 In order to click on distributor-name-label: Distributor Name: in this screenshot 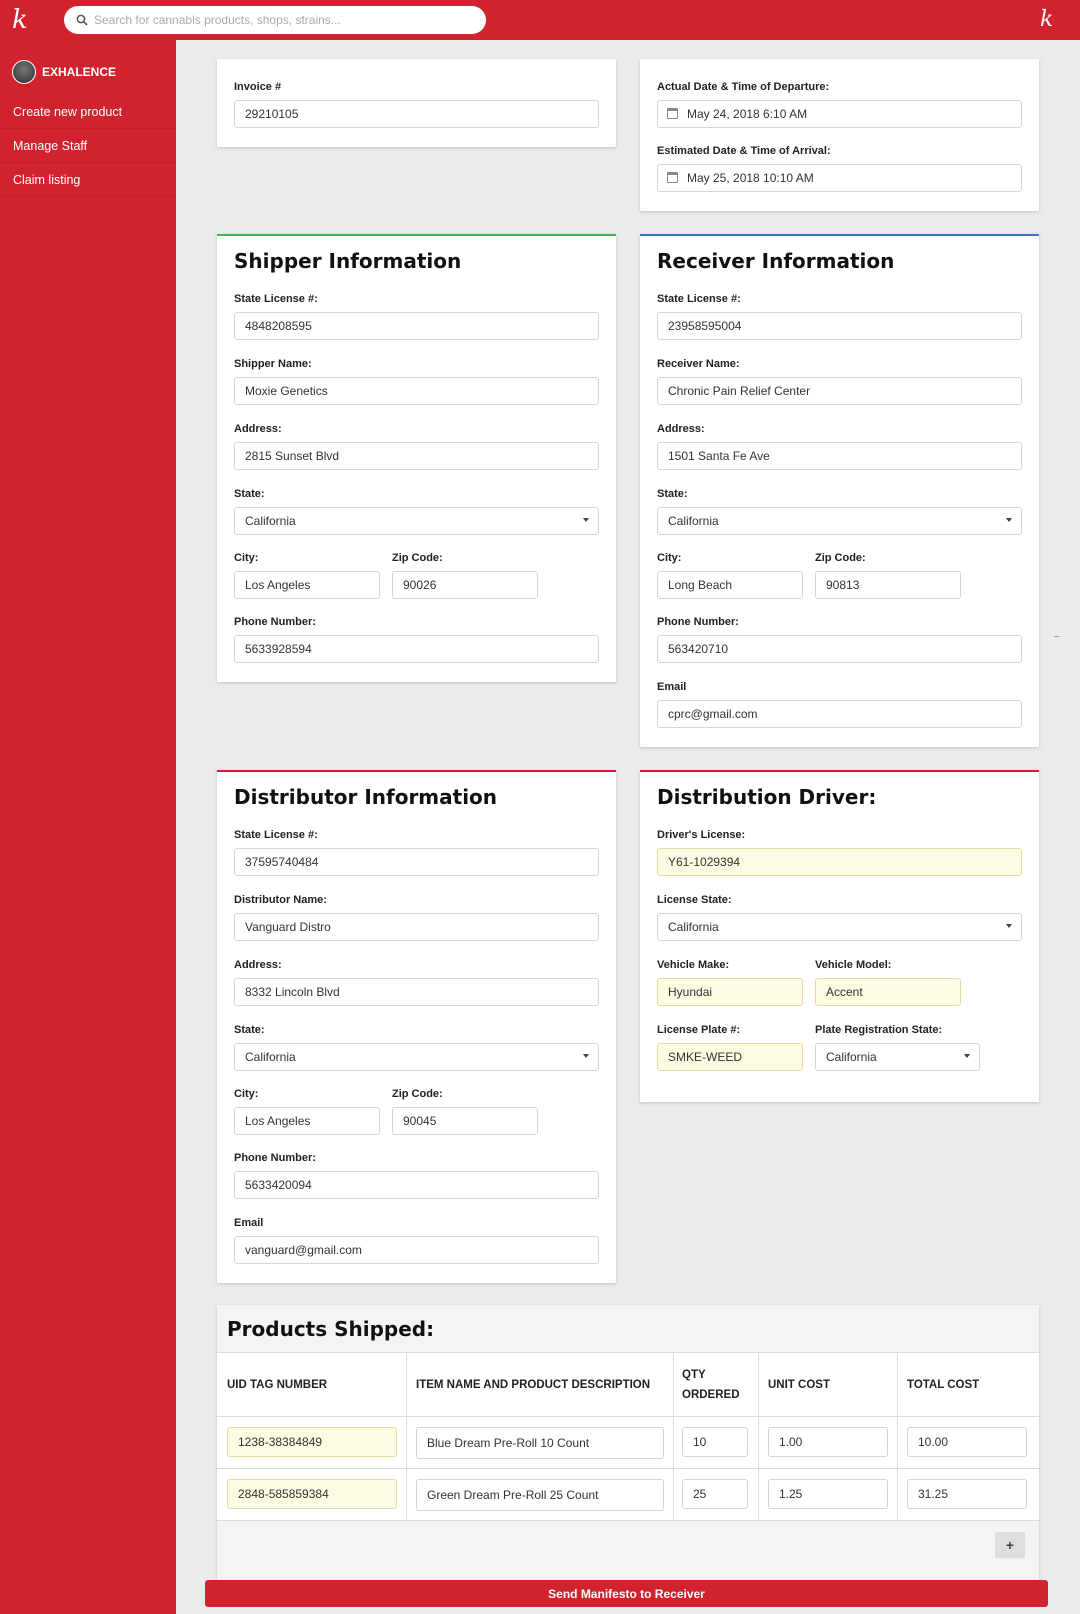, I will do `click(280, 900)`.